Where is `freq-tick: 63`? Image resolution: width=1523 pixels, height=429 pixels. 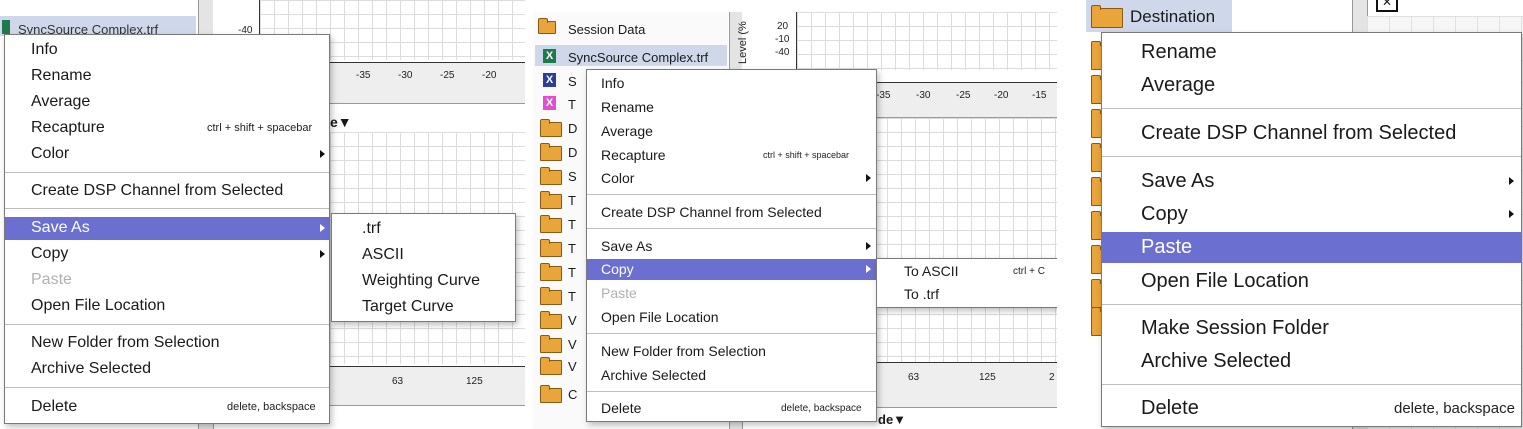 freq-tick: 63 is located at coordinates (398, 381).